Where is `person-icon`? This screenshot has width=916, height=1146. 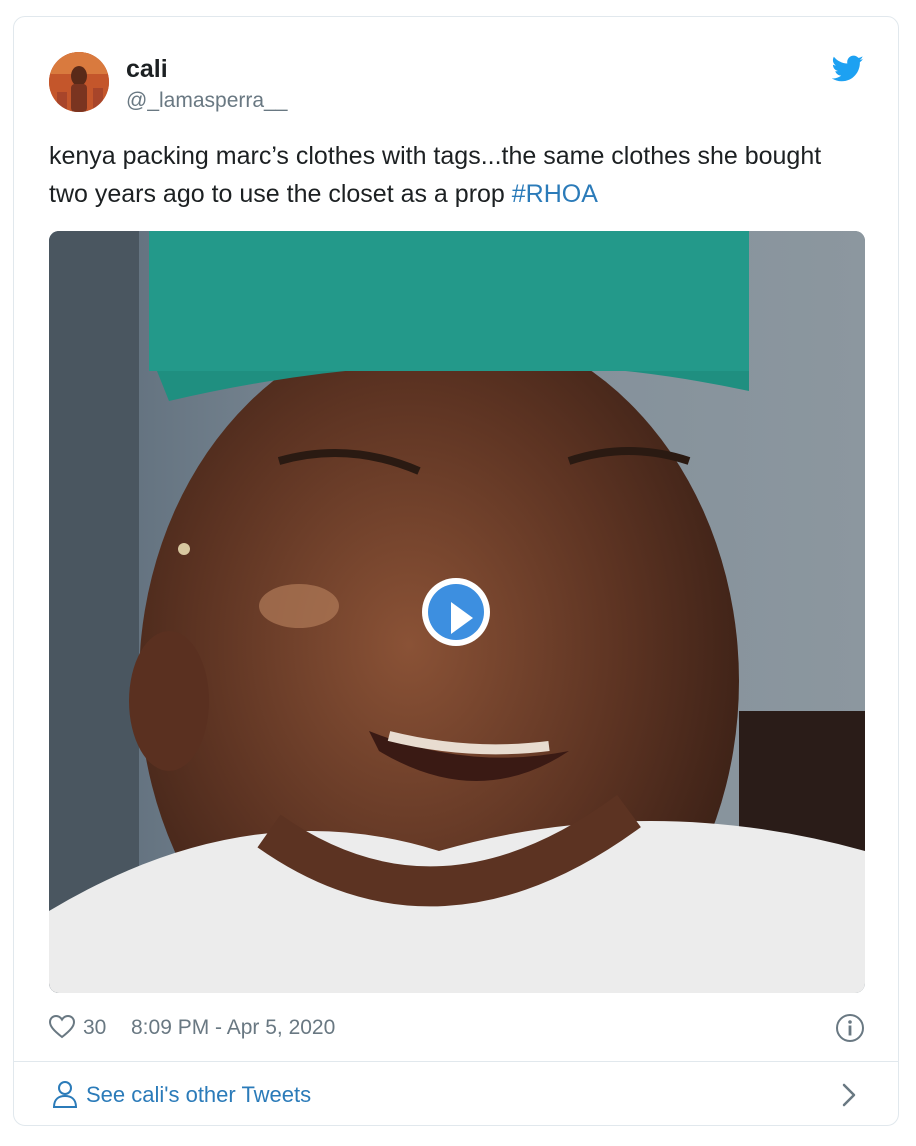 person-icon is located at coordinates (65, 1094).